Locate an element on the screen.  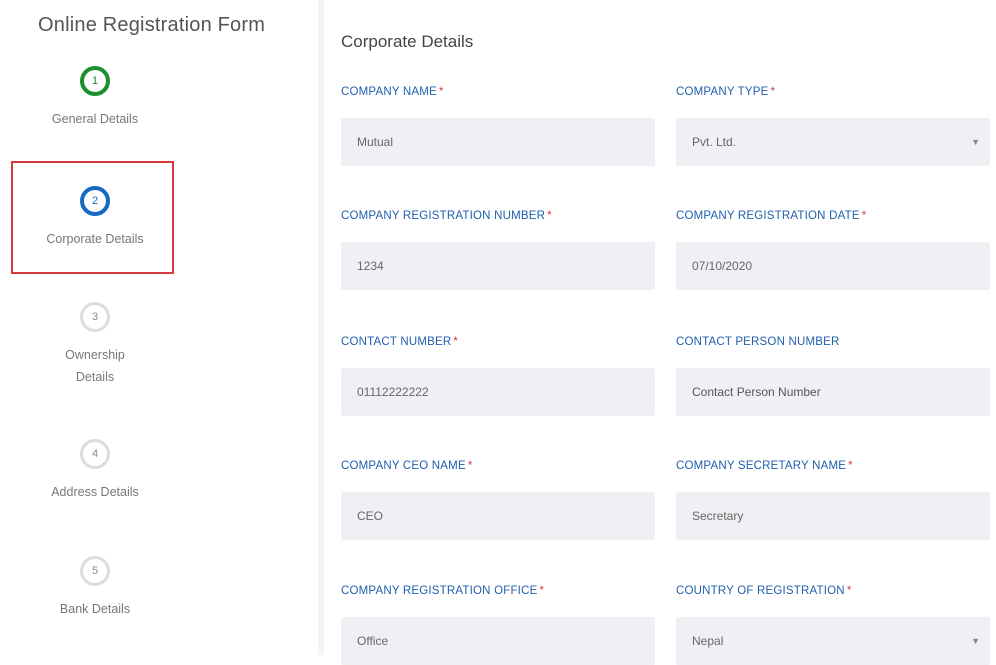
reg-office-field: COMPANY REGISTRATION OFFICE * Office is located at coordinates (498, 624).